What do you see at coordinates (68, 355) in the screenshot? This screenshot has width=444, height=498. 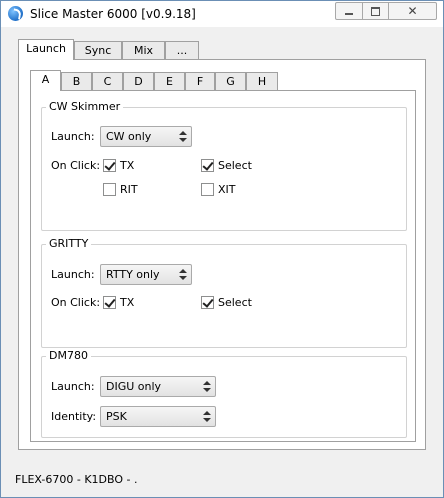 I see `group-title: DM780` at bounding box center [68, 355].